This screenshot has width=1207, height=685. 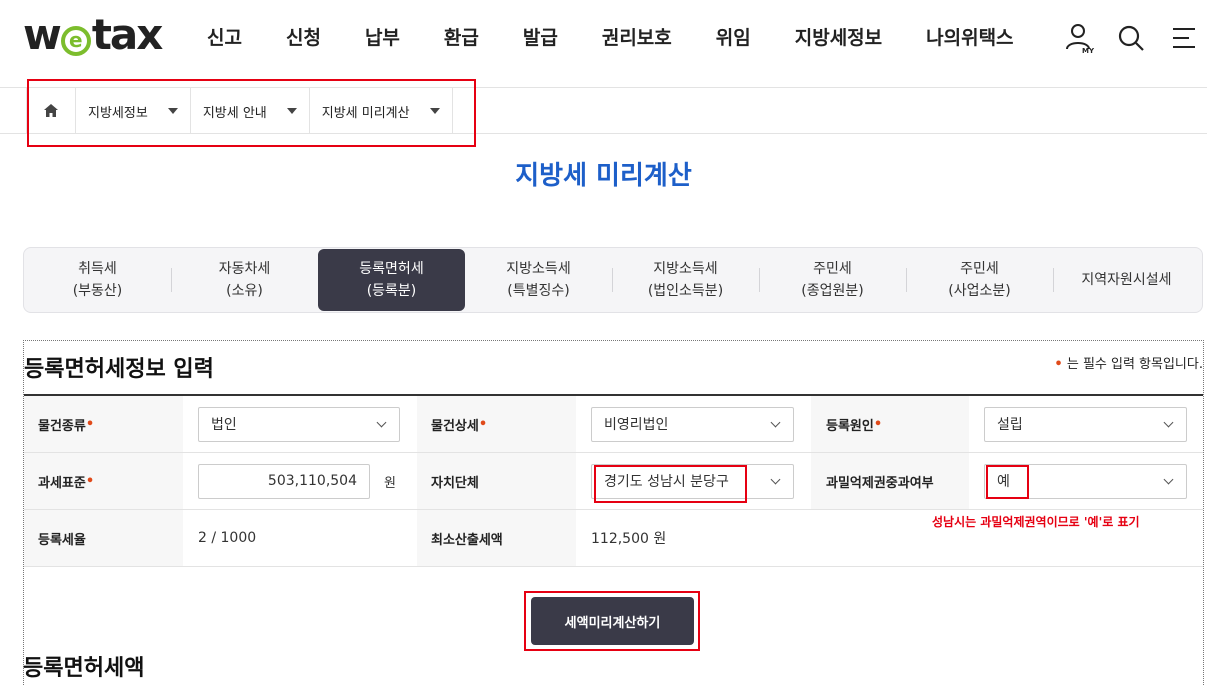 What do you see at coordinates (250, 111) in the screenshot?
I see `breadcrumb-local-tax-guide: 지방세 안내` at bounding box center [250, 111].